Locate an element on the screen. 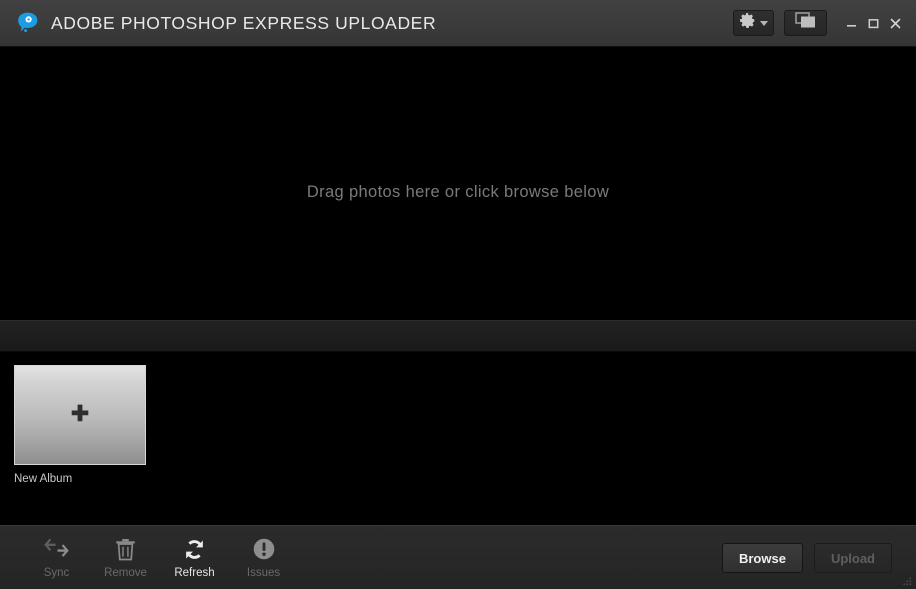  plus-icon is located at coordinates (80, 415).